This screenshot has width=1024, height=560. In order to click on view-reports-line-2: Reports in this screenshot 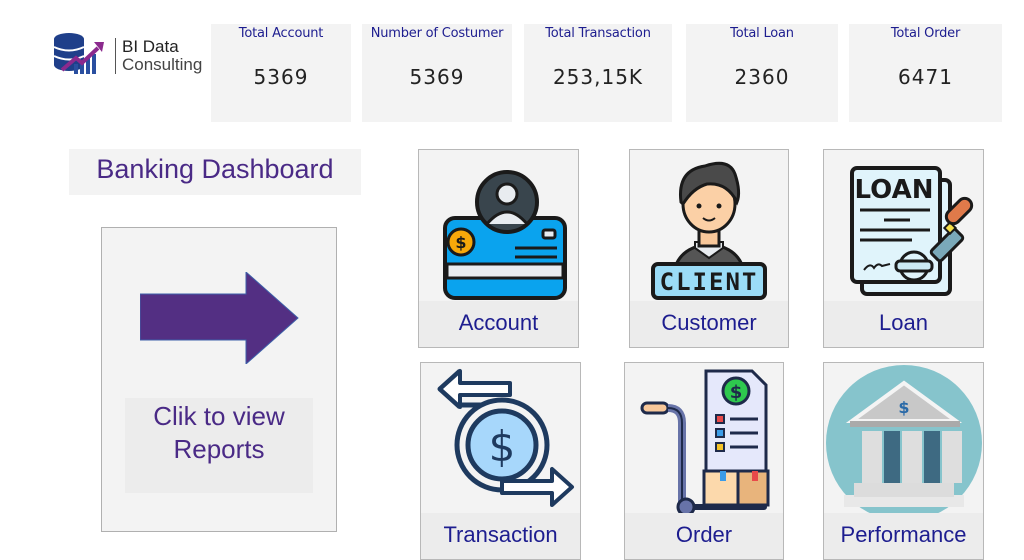, I will do `click(219, 449)`.